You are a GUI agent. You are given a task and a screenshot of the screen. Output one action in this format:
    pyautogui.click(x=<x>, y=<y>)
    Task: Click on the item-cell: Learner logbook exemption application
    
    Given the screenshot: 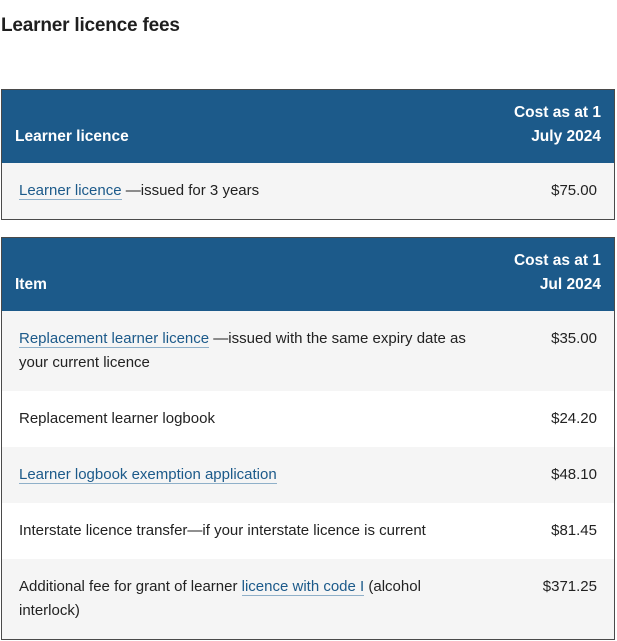 What is the action you would take?
    pyautogui.click(x=243, y=474)
    